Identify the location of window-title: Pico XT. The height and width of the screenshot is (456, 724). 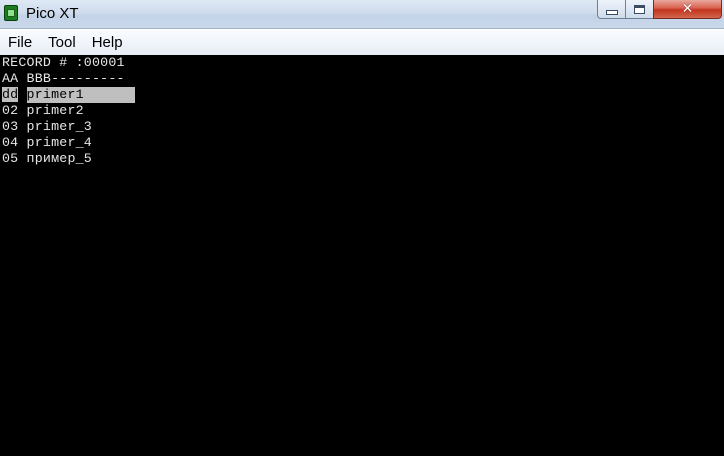
(52, 13).